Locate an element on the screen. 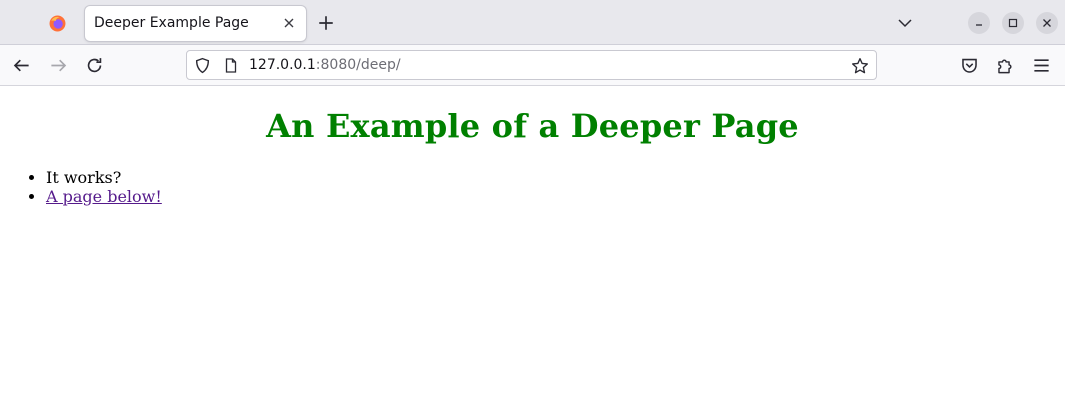 This screenshot has width=1065, height=414. address-bar: 127.0.0.1:8080/deep/ is located at coordinates (531, 65).